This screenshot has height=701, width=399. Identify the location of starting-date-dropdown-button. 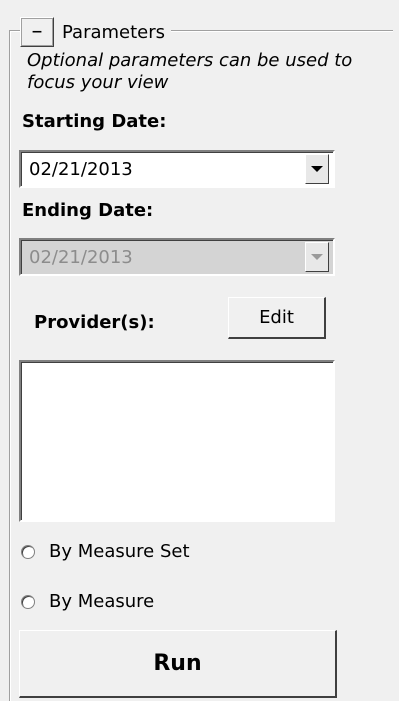
(317, 169).